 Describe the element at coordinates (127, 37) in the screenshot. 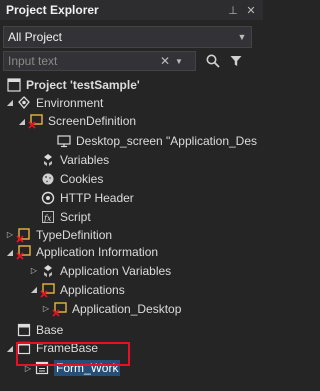

I see `scope-select: All Project ▼` at that location.